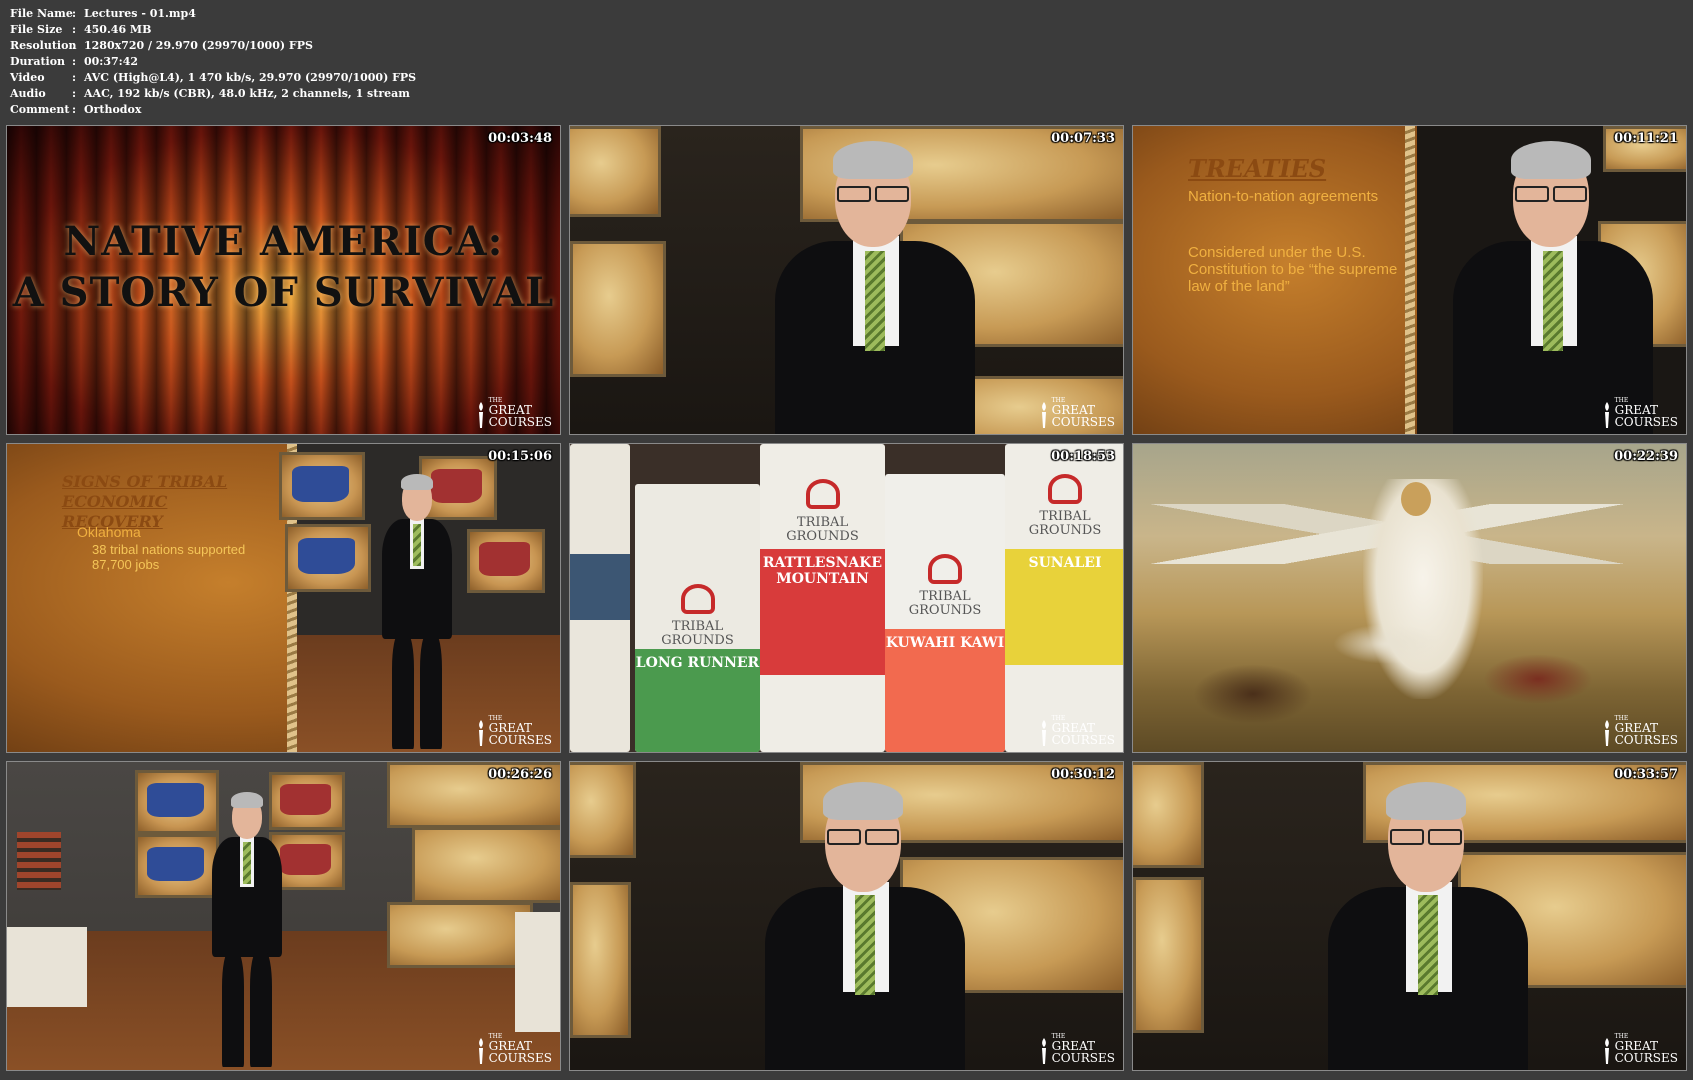  I want to click on timestamp: 00:11:21, so click(1646, 138).